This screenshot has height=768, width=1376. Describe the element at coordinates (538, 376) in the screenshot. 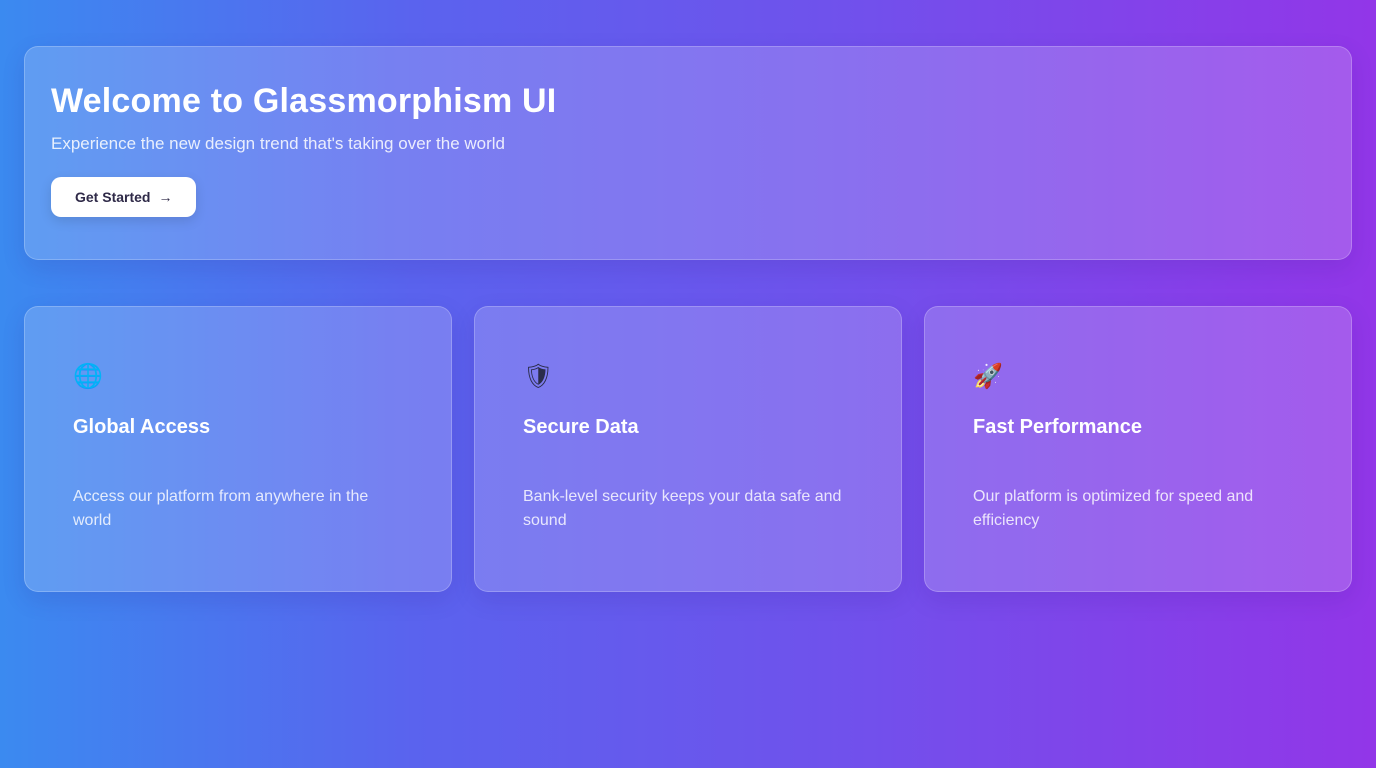

I see `shield-icon: 🛡` at that location.